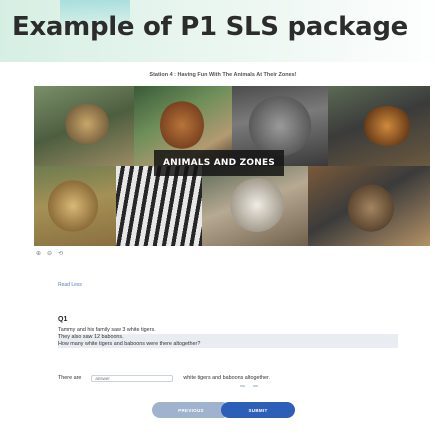  What do you see at coordinates (191, 410) in the screenshot?
I see `previous-button: PREVIOUS` at bounding box center [191, 410].